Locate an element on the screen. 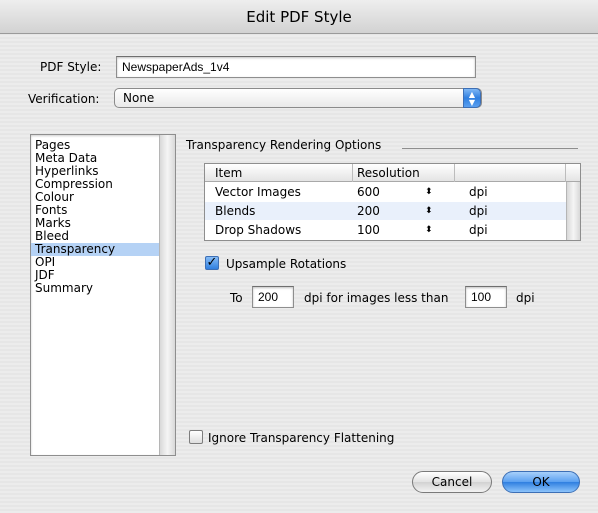 The width and height of the screenshot is (598, 513). table-row: Vector Images 600 ⬍ dpi is located at coordinates (392, 192).